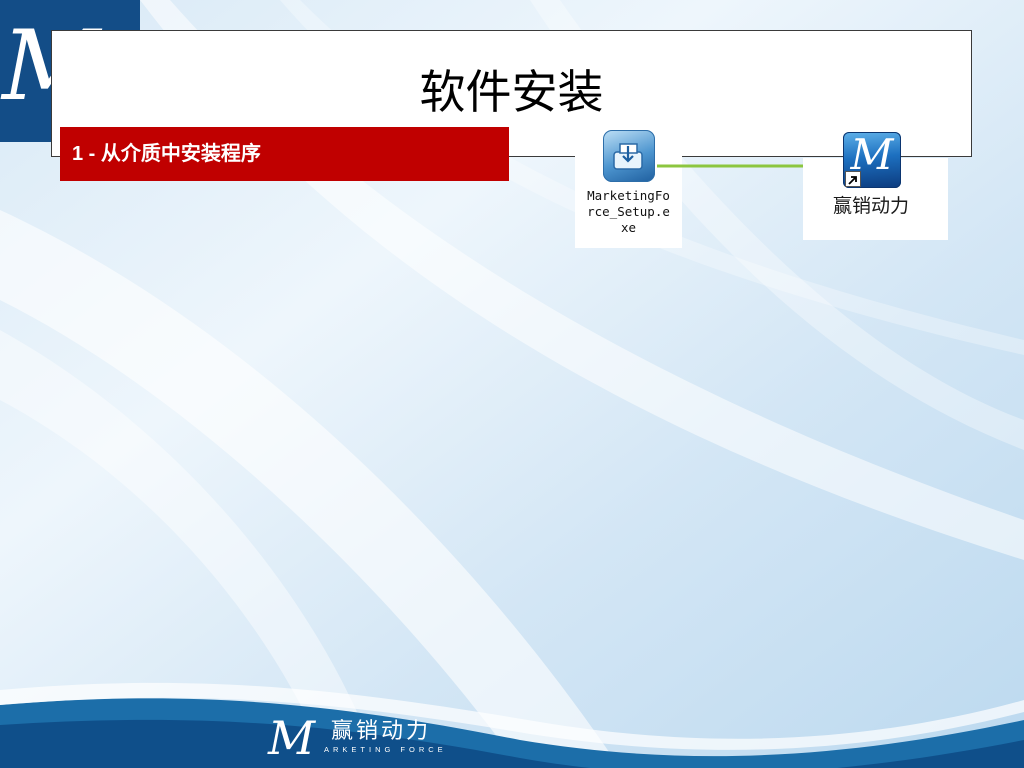 Image resolution: width=1024 pixels, height=768 pixels. Describe the element at coordinates (511, 92) in the screenshot. I see `slide-title: 软件安装` at that location.